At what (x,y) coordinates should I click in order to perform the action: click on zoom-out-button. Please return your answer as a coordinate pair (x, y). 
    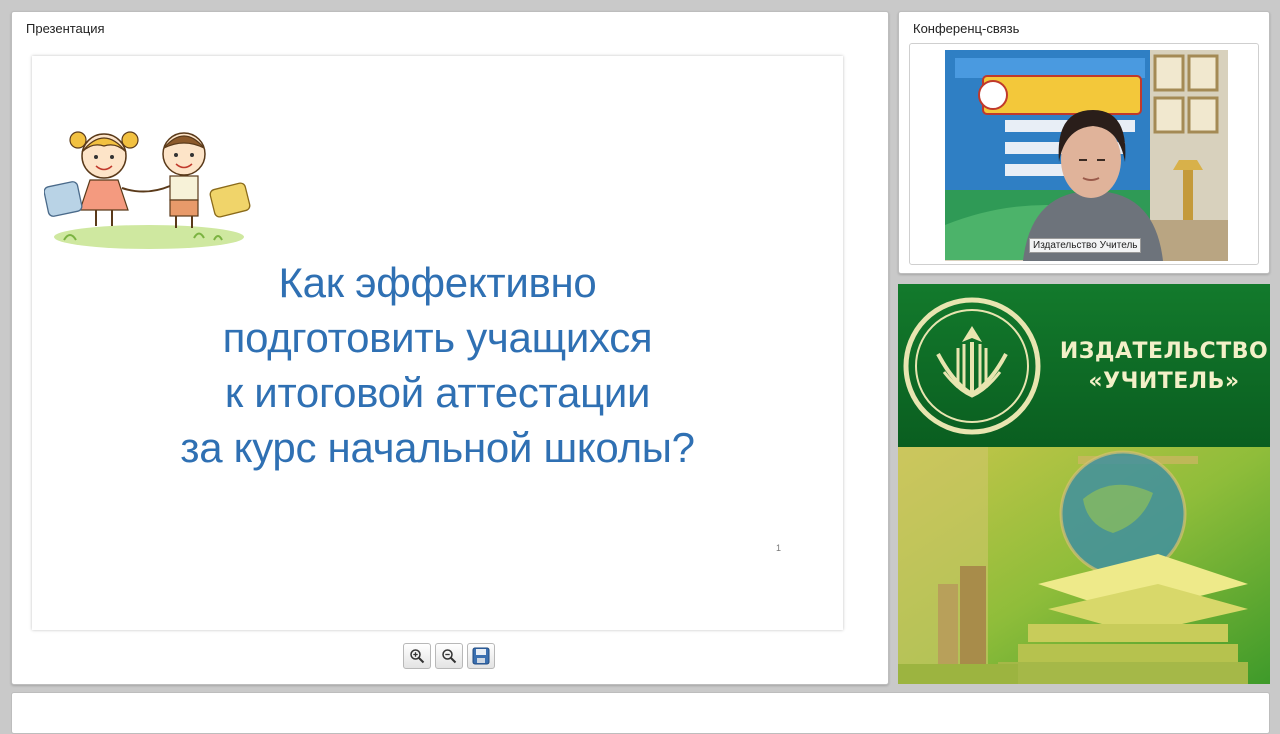
    Looking at the image, I should click on (449, 656).